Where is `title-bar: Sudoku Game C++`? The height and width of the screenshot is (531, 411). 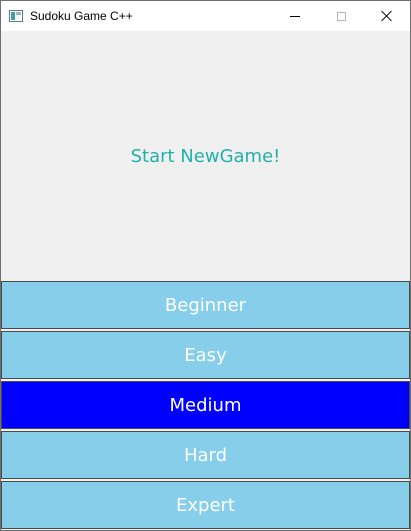
title-bar: Sudoku Game C++ is located at coordinates (205, 16).